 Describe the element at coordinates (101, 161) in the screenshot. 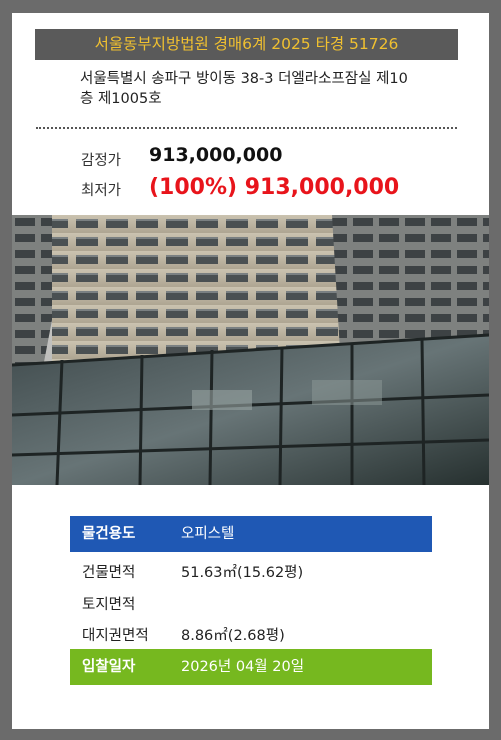

I see `appraised-price-label: 감정가` at that location.